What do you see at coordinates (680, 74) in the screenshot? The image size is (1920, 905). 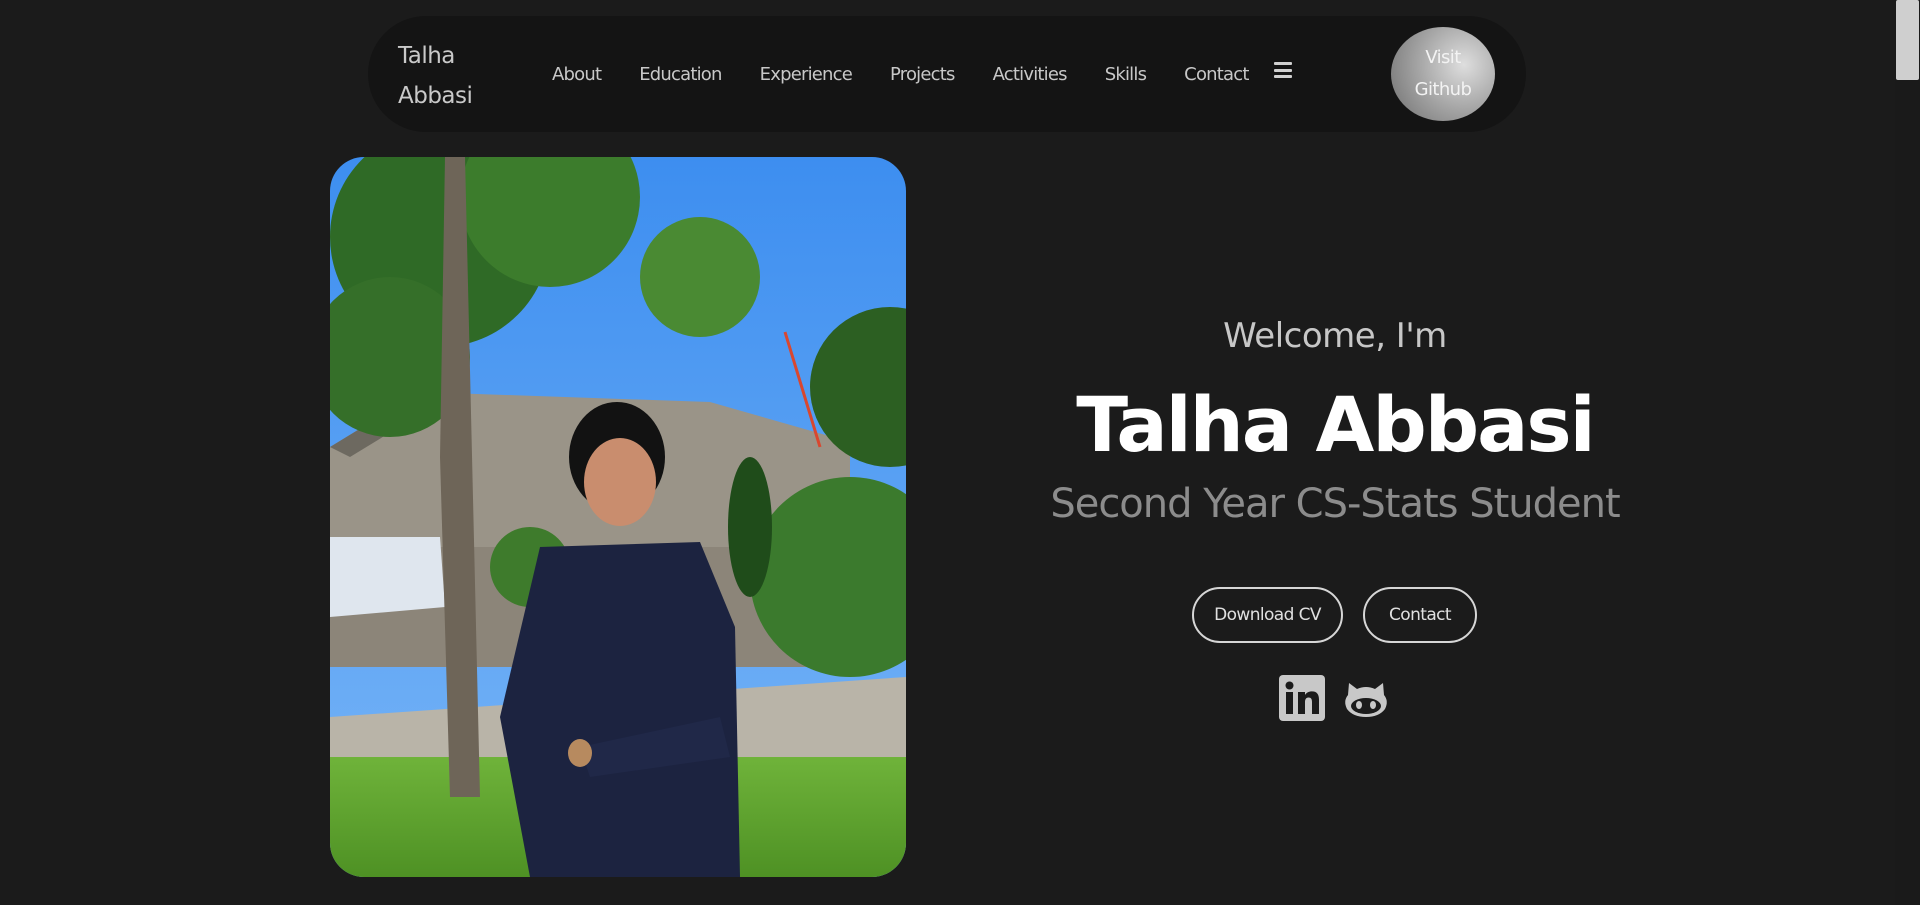 I see `nav-link-education: Education` at bounding box center [680, 74].